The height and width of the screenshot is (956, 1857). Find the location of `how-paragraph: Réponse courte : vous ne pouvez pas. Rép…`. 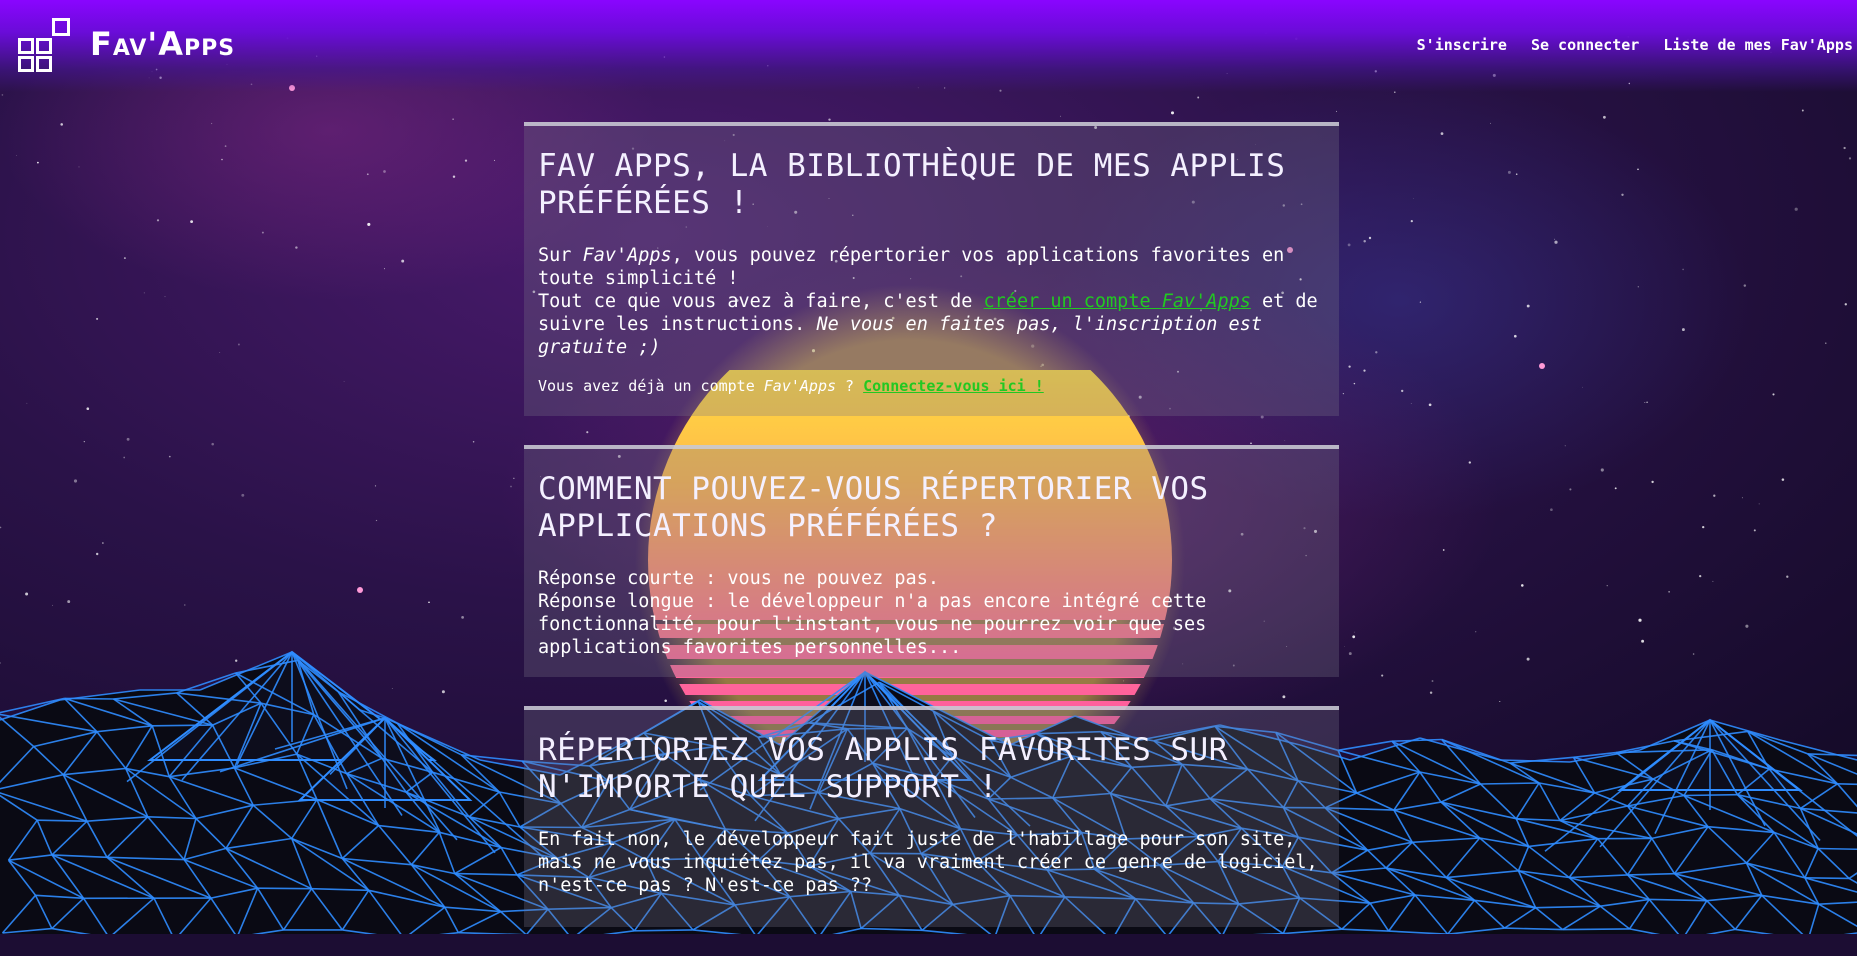

how-paragraph: Réponse courte : vous ne pouvez pas. Rép… is located at coordinates (931, 613).